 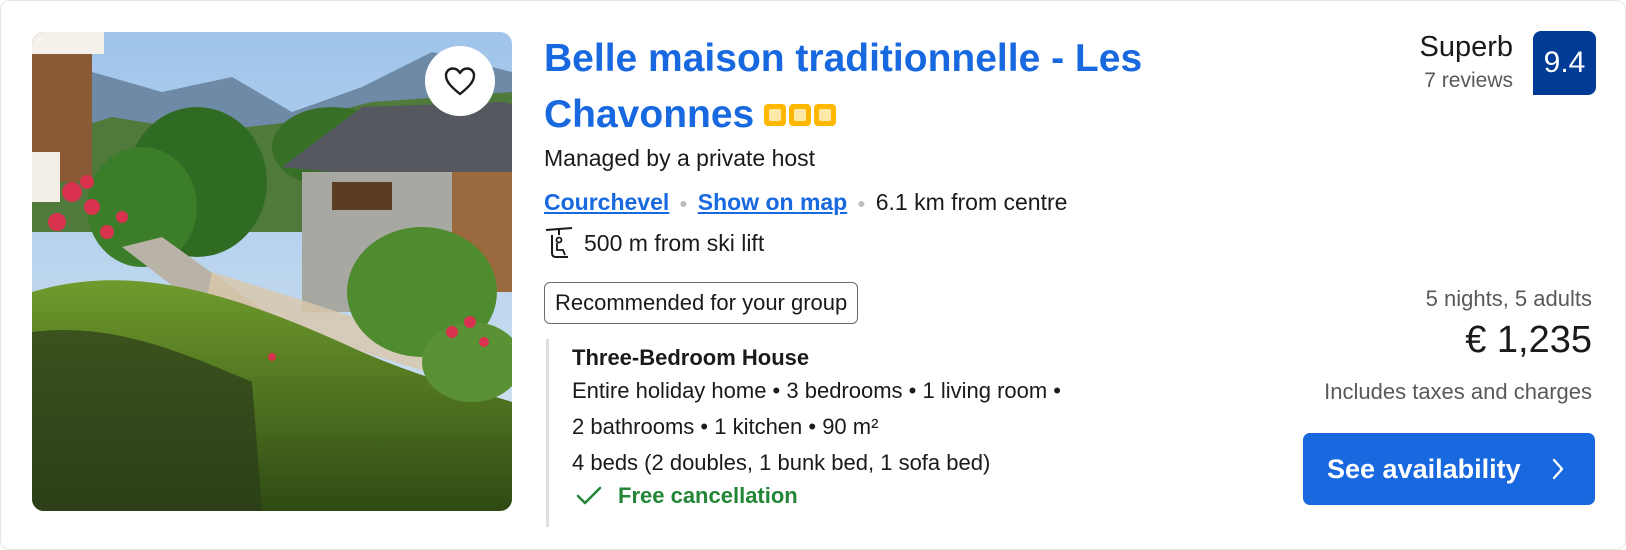 I want to click on ski-lift-line: 500 m from ski lift, so click(x=654, y=243).